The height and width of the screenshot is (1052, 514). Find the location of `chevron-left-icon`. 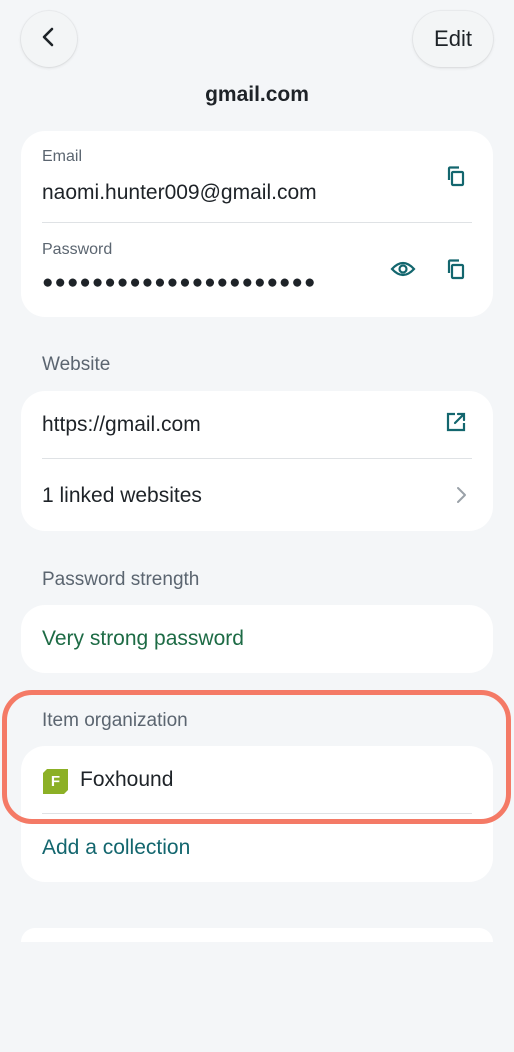

chevron-left-icon is located at coordinates (49, 39).